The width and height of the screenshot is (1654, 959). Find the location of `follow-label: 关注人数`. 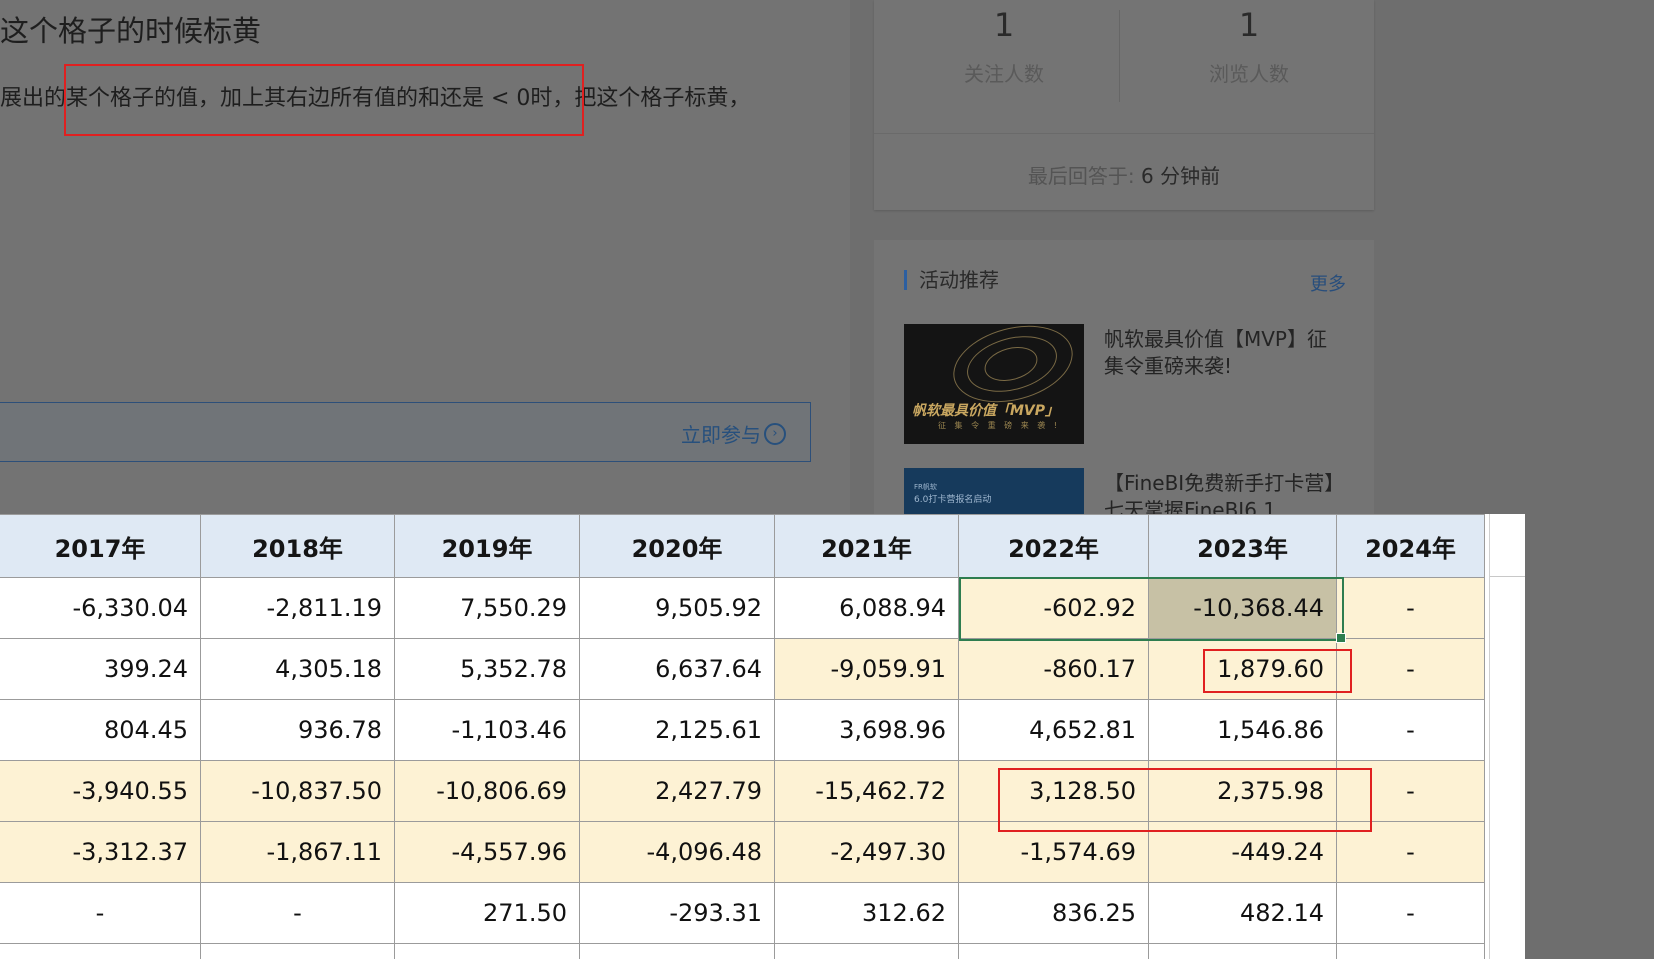

follow-label: 关注人数 is located at coordinates (1004, 74).